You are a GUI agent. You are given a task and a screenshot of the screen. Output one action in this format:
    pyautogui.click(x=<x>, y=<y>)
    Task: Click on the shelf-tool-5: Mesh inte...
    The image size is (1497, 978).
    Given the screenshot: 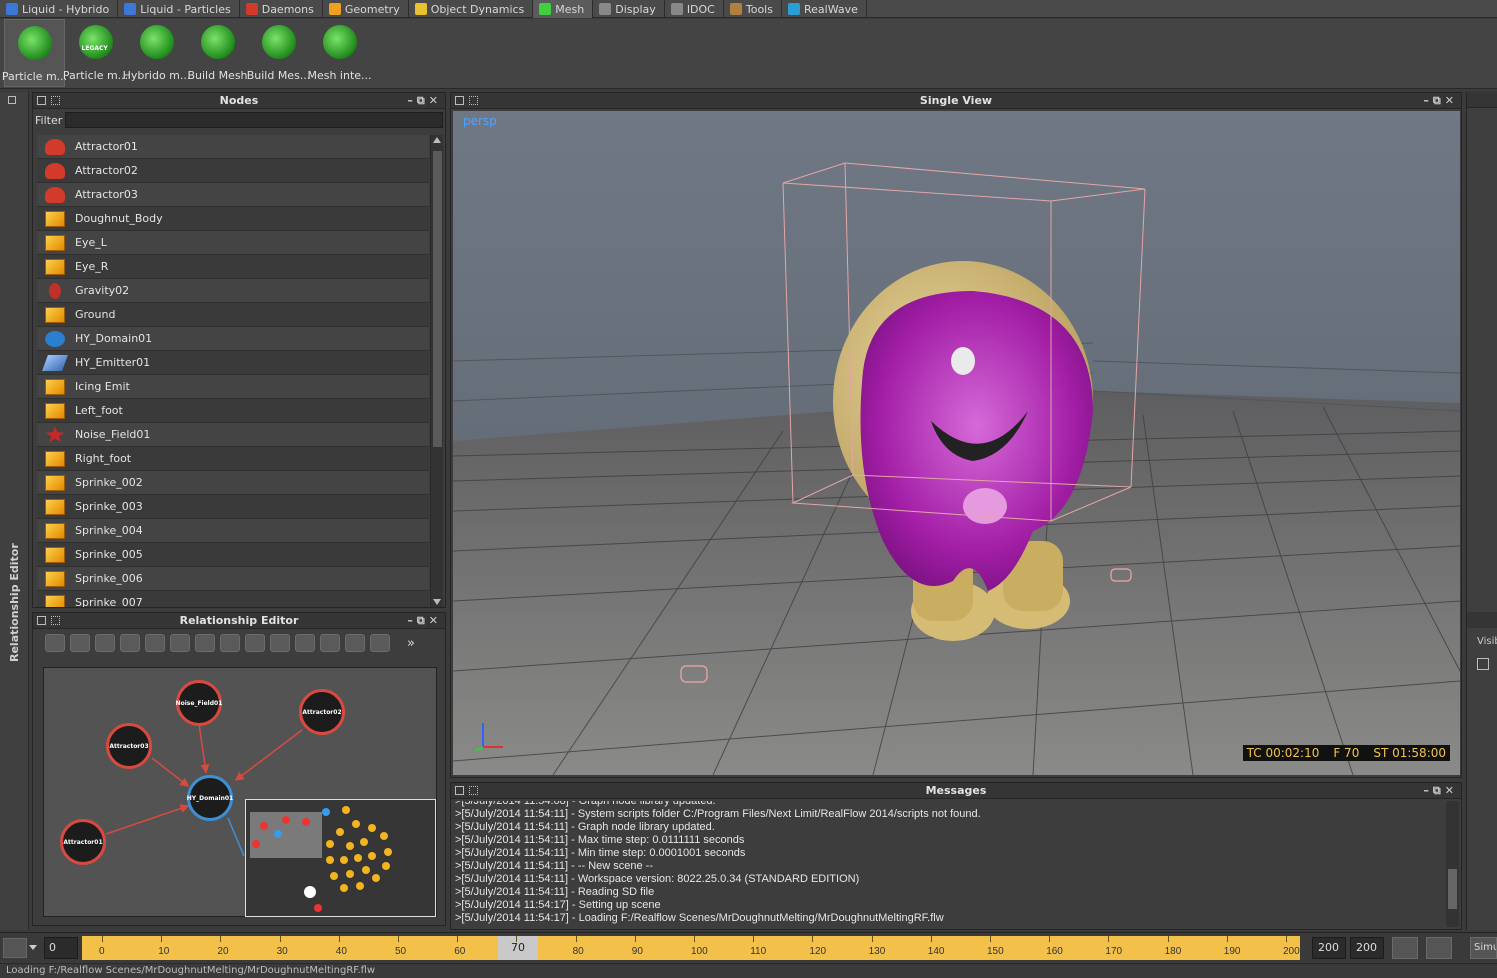 What is the action you would take?
    pyautogui.click(x=339, y=53)
    